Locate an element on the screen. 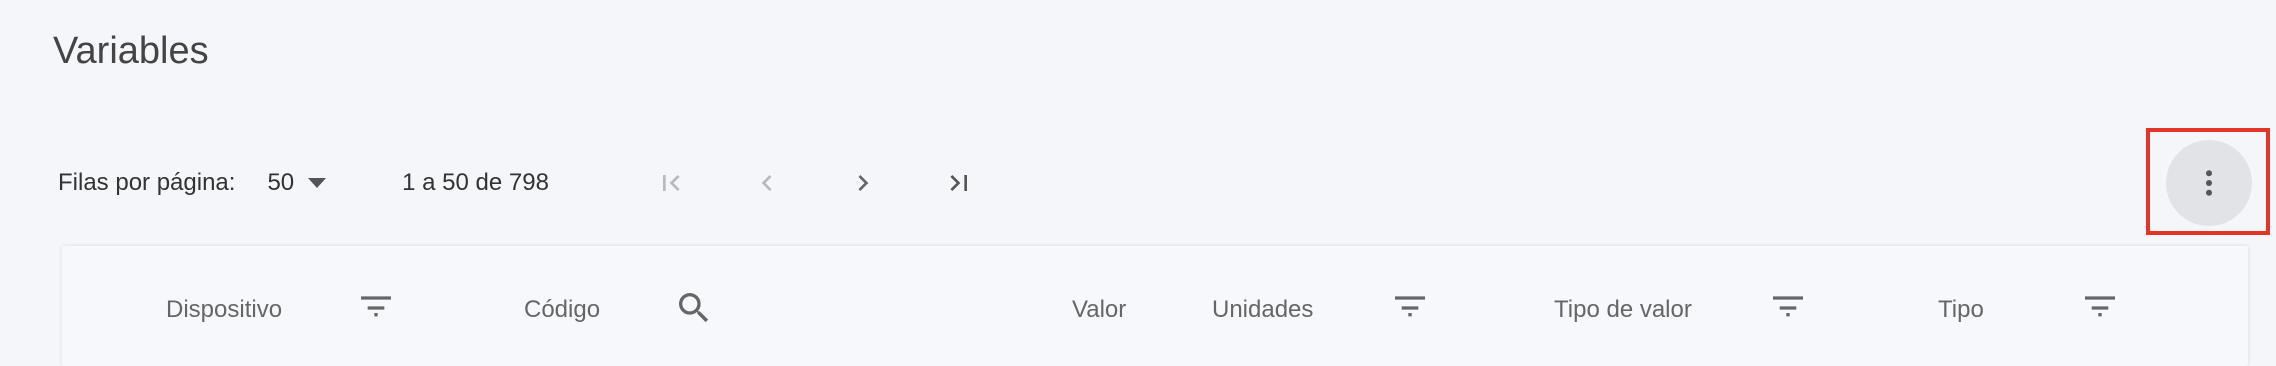 The height and width of the screenshot is (366, 2276). highlight-box is located at coordinates (2208, 181).